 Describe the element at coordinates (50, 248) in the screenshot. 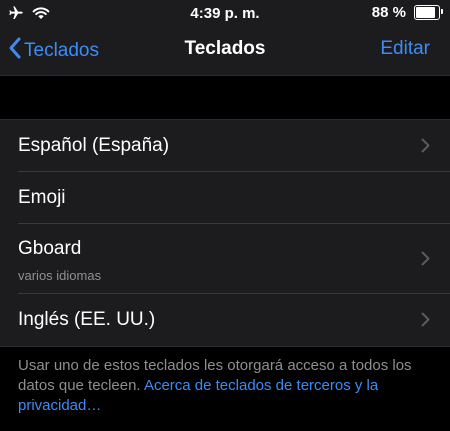

I see `list-item-label: Gboard` at that location.